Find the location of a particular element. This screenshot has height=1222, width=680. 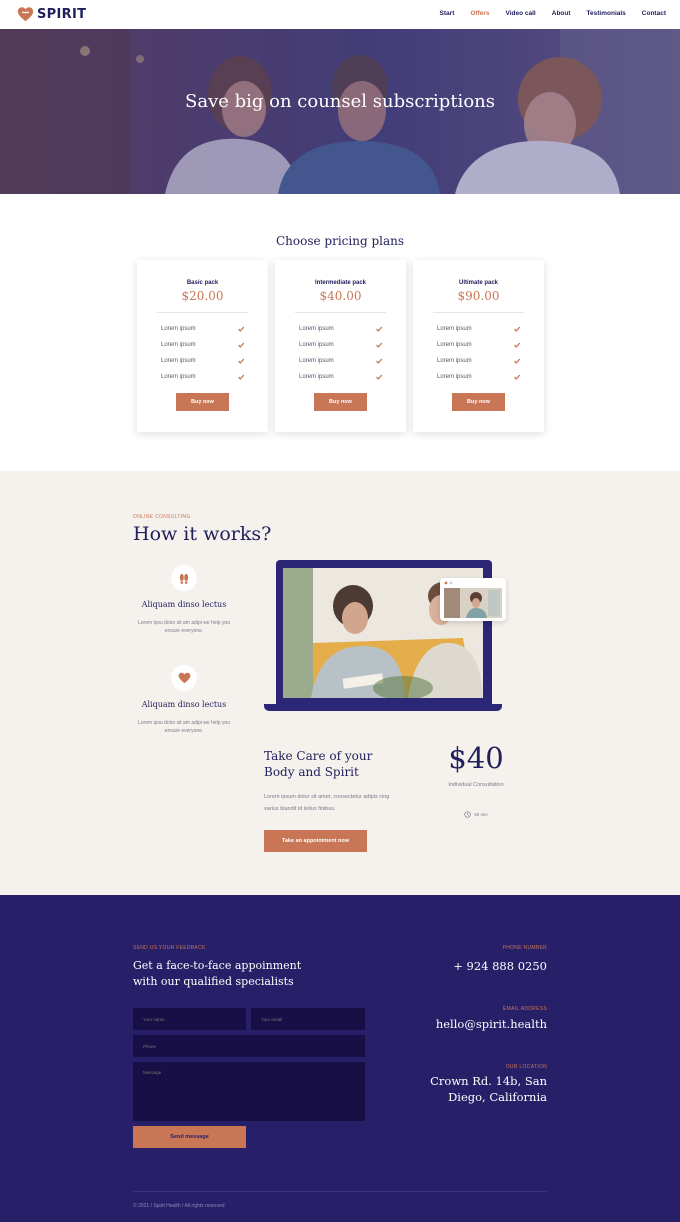

footer-divider is located at coordinates (340, 1191).